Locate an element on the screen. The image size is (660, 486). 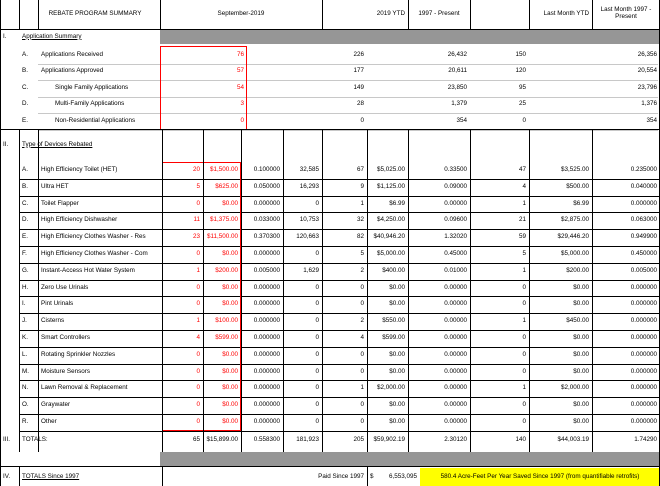
row-letter: M. is located at coordinates (25, 371).